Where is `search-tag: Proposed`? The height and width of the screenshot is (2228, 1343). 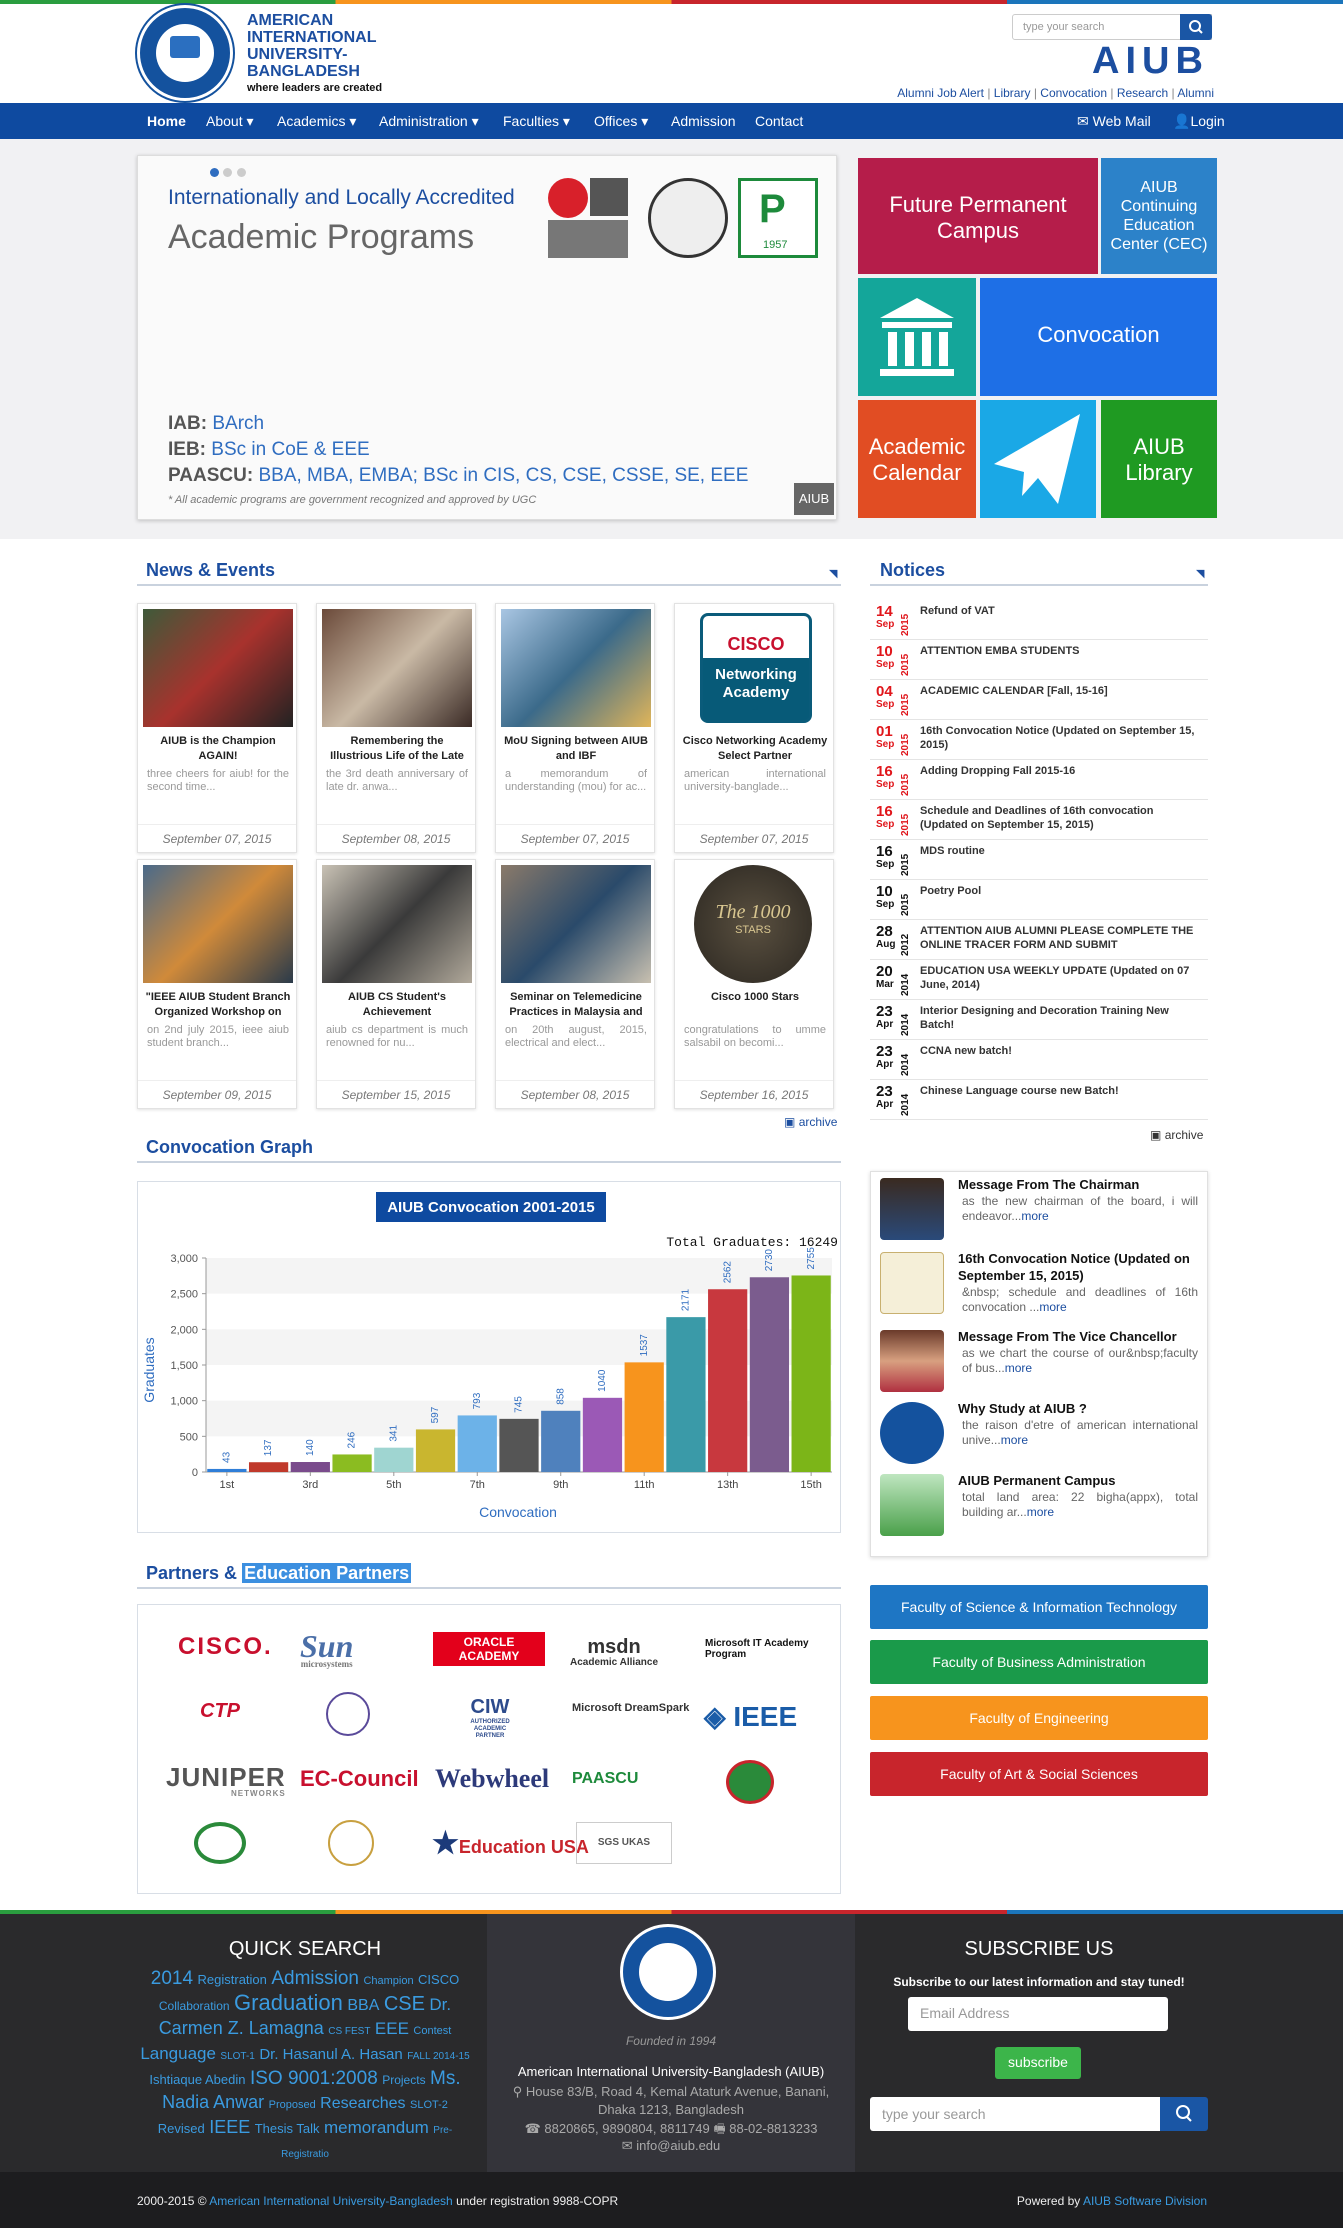 search-tag: Proposed is located at coordinates (292, 2105).